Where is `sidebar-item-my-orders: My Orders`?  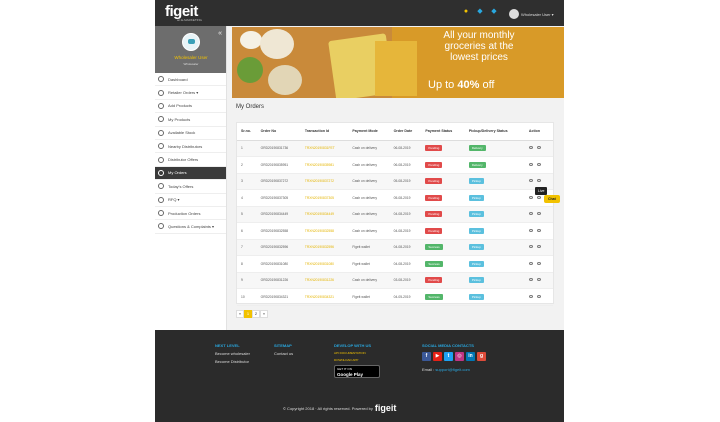
sidebar-item-my-orders: My Orders is located at coordinates (190, 173).